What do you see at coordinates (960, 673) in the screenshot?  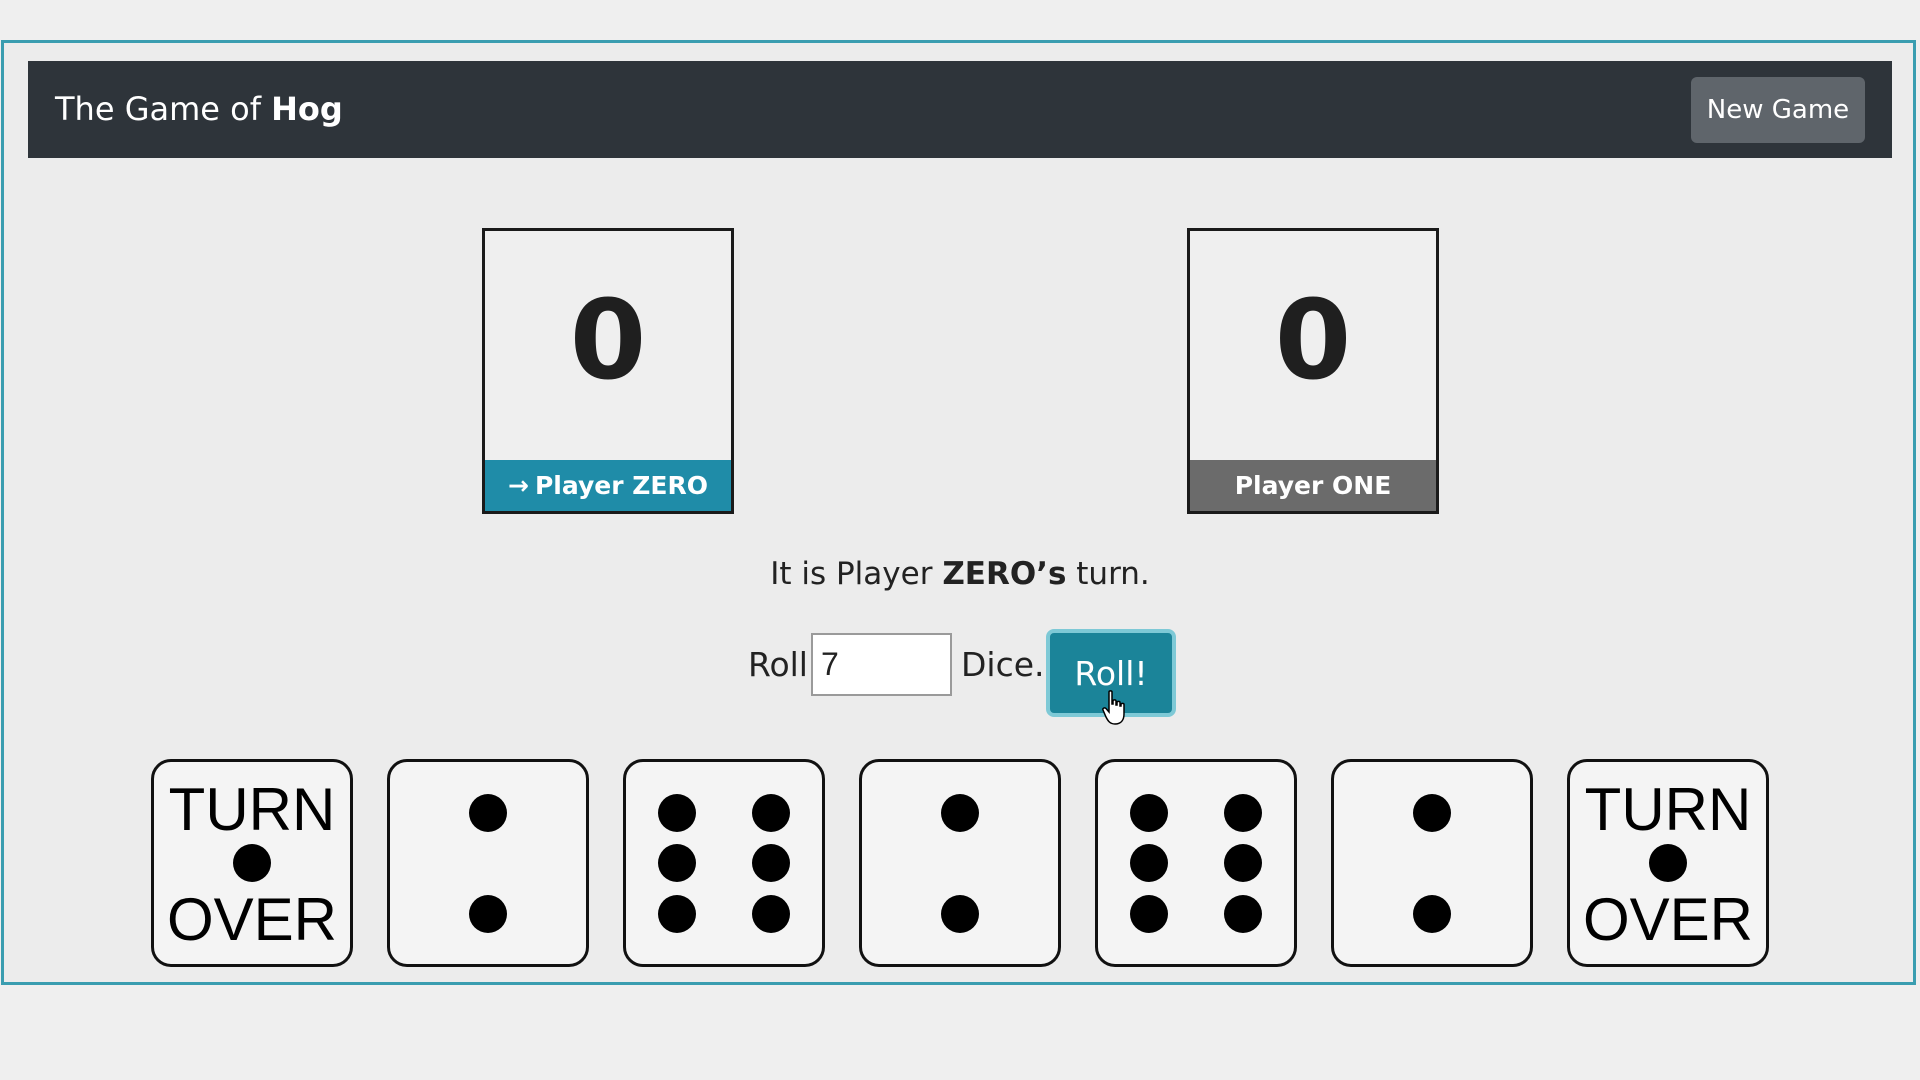 I see `roll-controls: Roll Dice. Roll!` at bounding box center [960, 673].